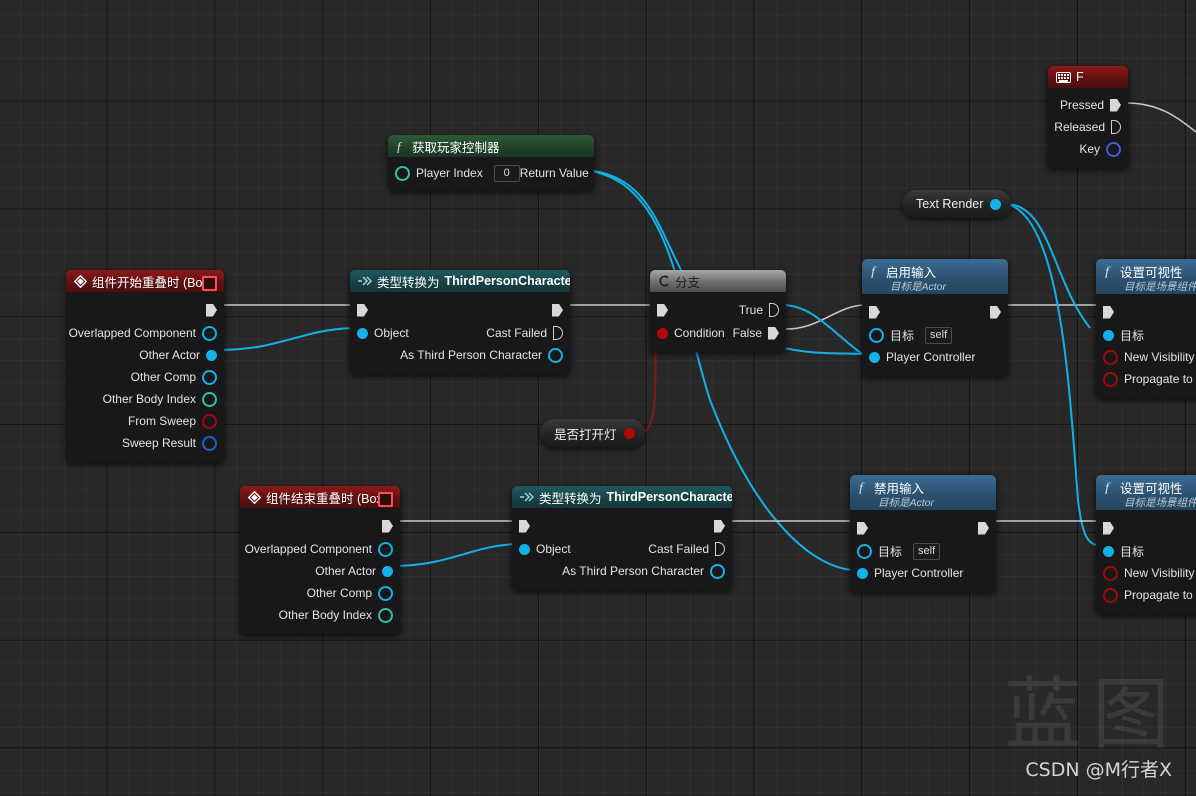 The height and width of the screenshot is (796, 1196). Describe the element at coordinates (935, 276) in the screenshot. I see `node-header: f 启用输入 目标是Actor` at that location.